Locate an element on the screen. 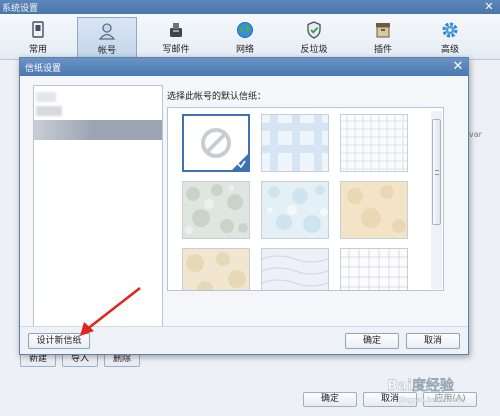 The width and height of the screenshot is (500, 416). stationery-blue-grid is located at coordinates (374, 143).